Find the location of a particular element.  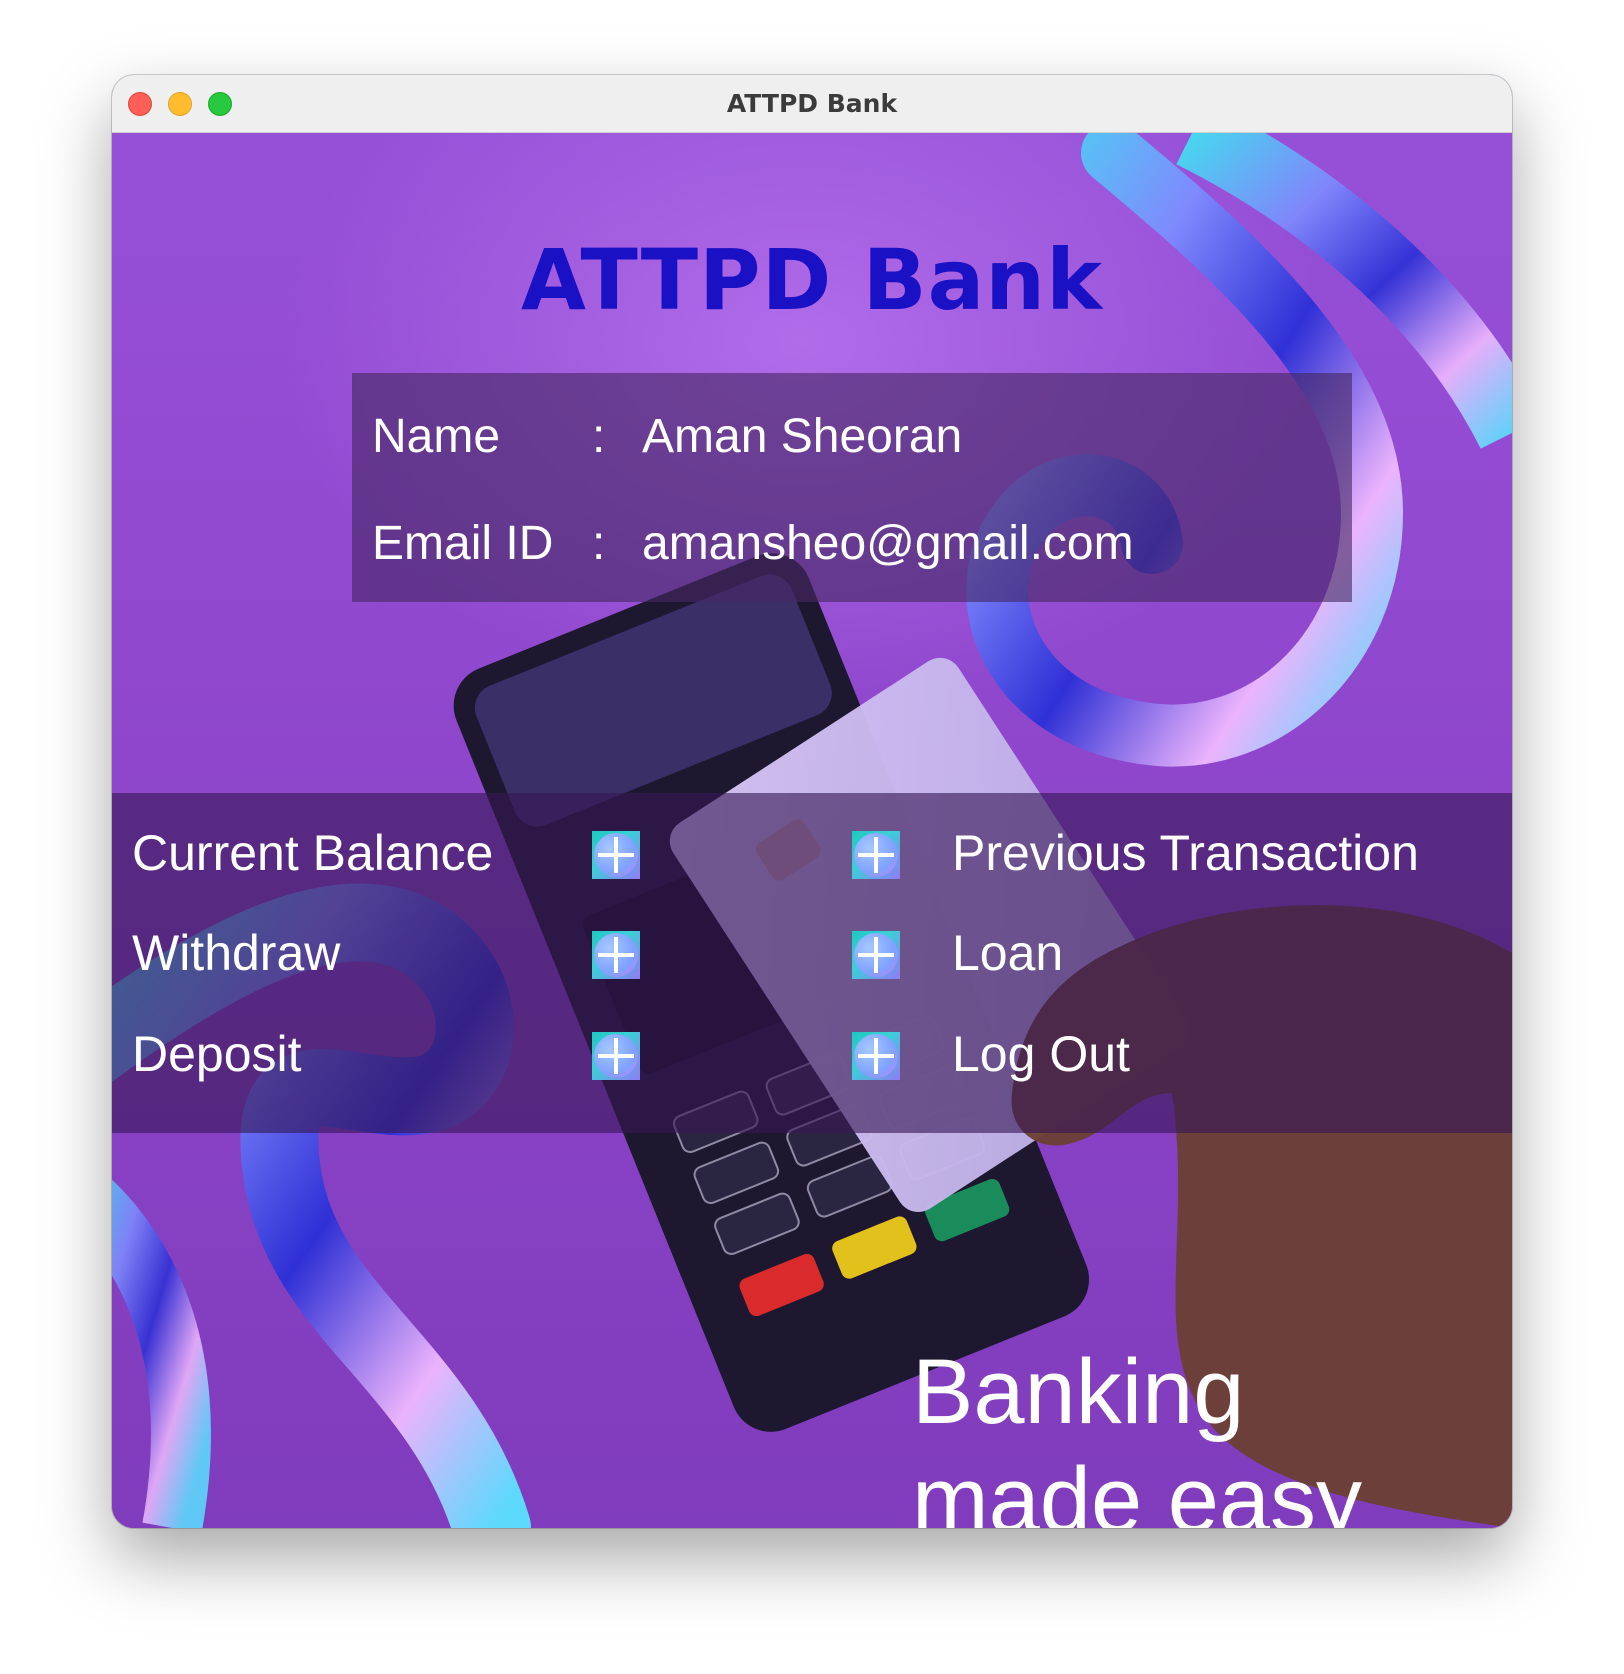

deposit-label: Deposit is located at coordinates (217, 1054).